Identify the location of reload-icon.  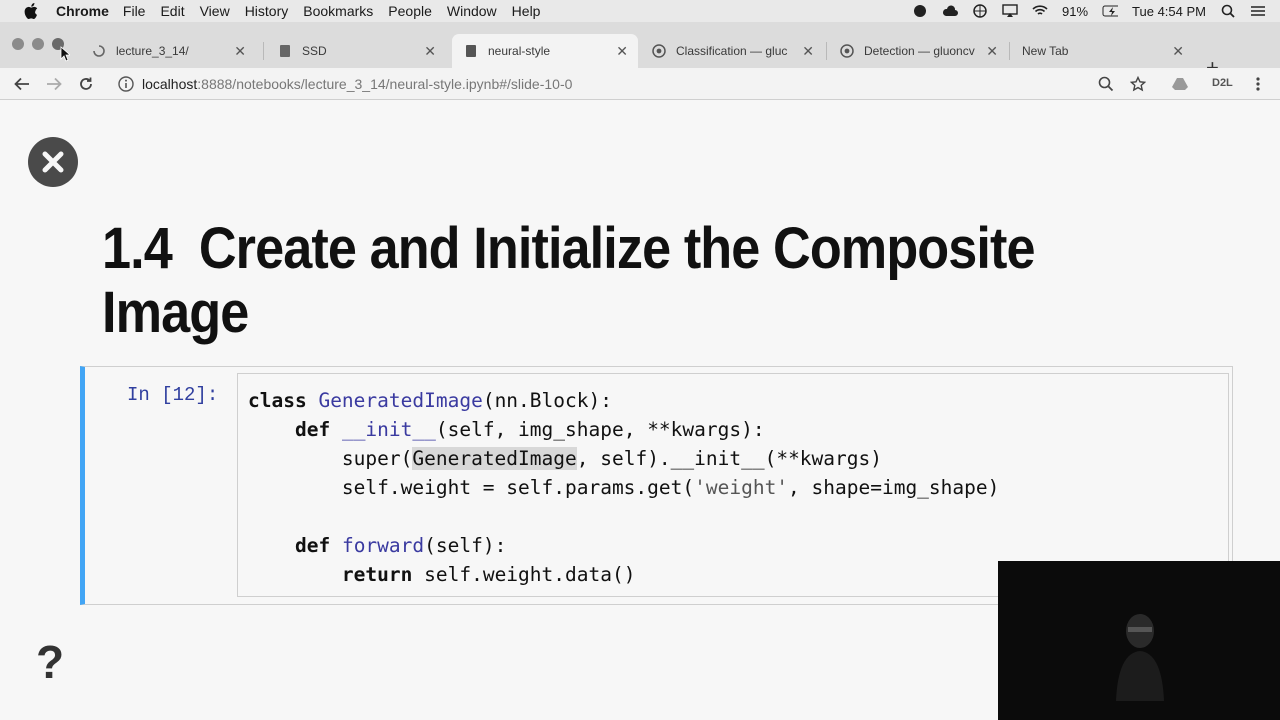
(86, 84).